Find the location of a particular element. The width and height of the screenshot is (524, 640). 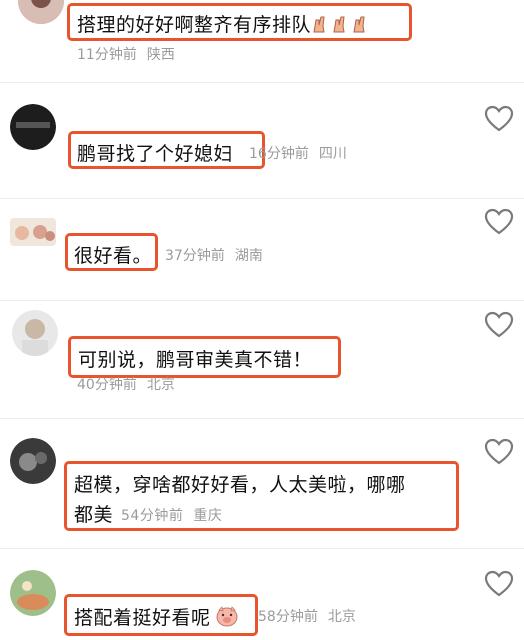

comment-location: 陕西 is located at coordinates (160, 55).